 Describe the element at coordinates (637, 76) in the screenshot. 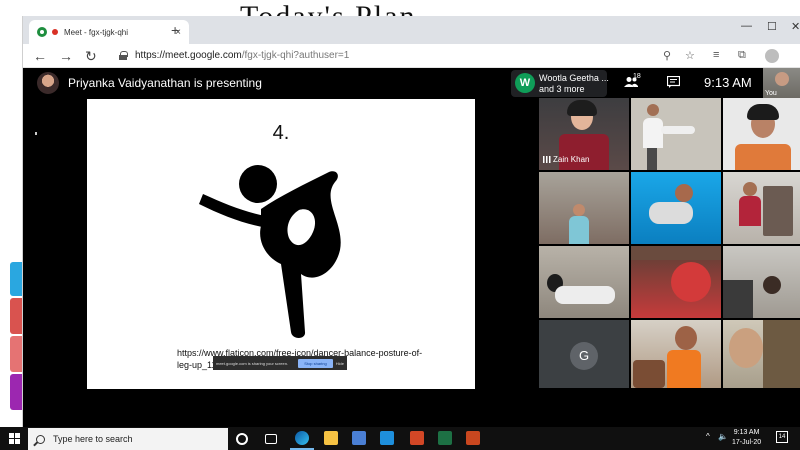

I see `people-count: 18` at that location.